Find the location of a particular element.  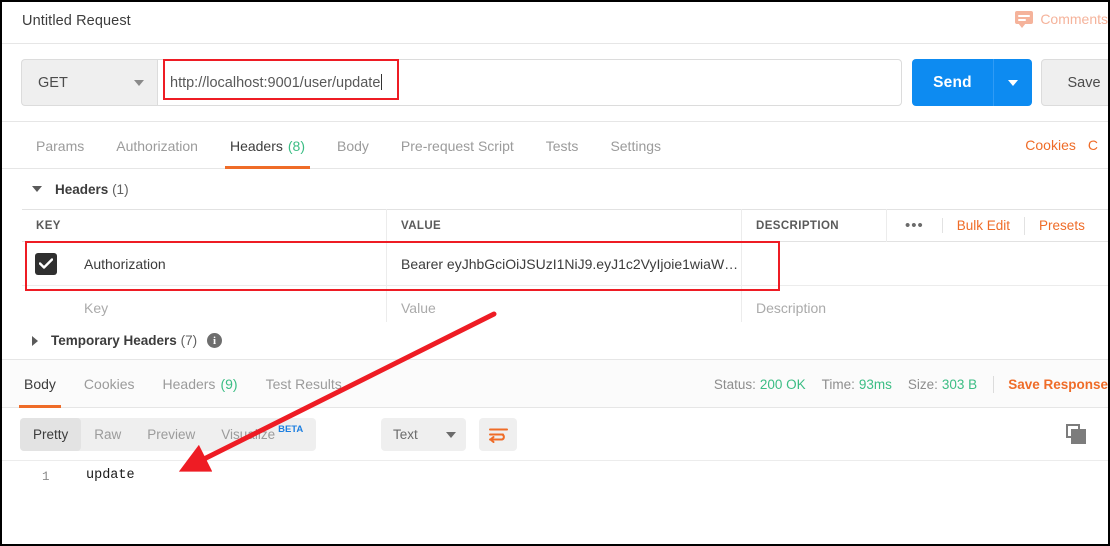

body-view-label: Pretty is located at coordinates (51, 434).